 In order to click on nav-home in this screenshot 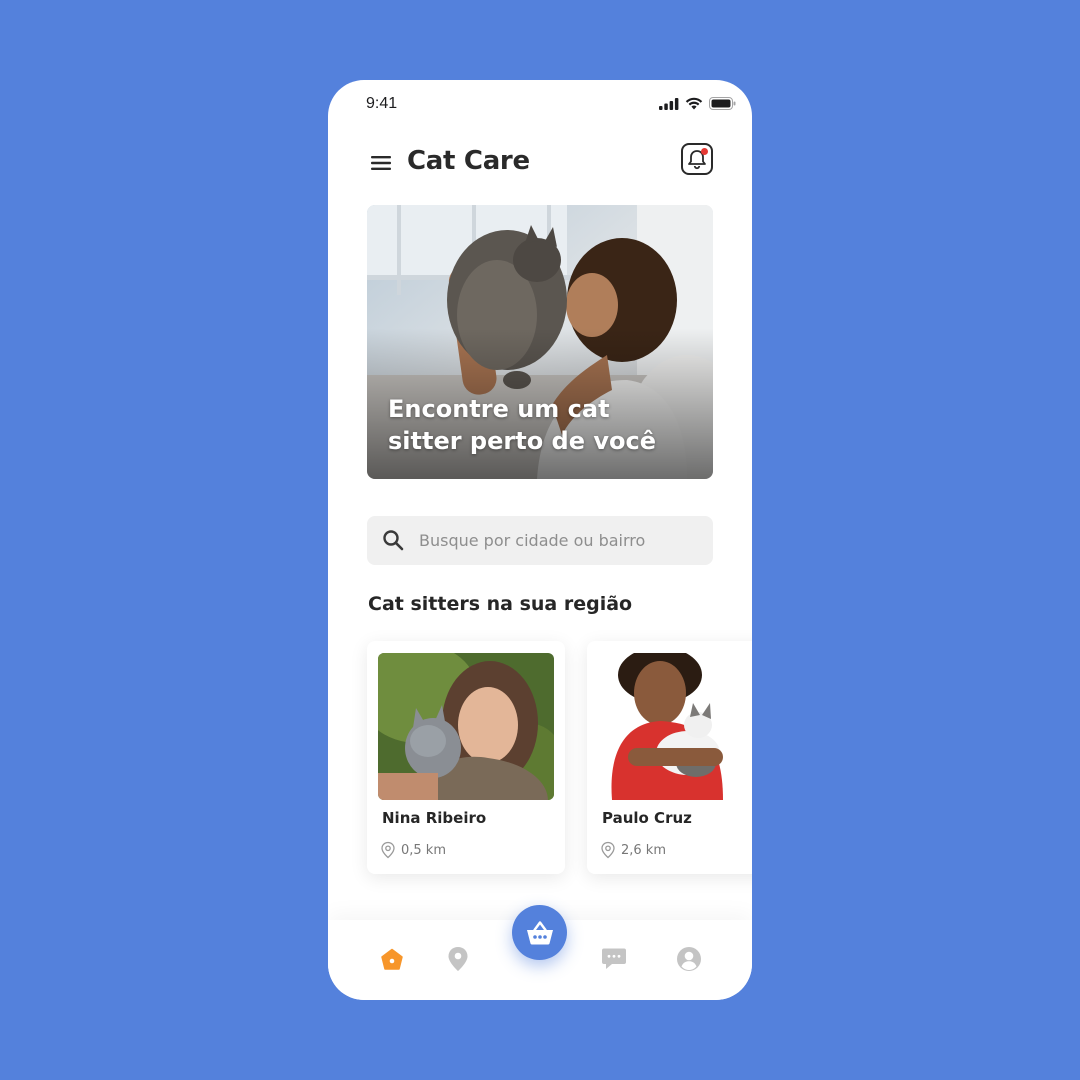, I will do `click(392, 959)`.